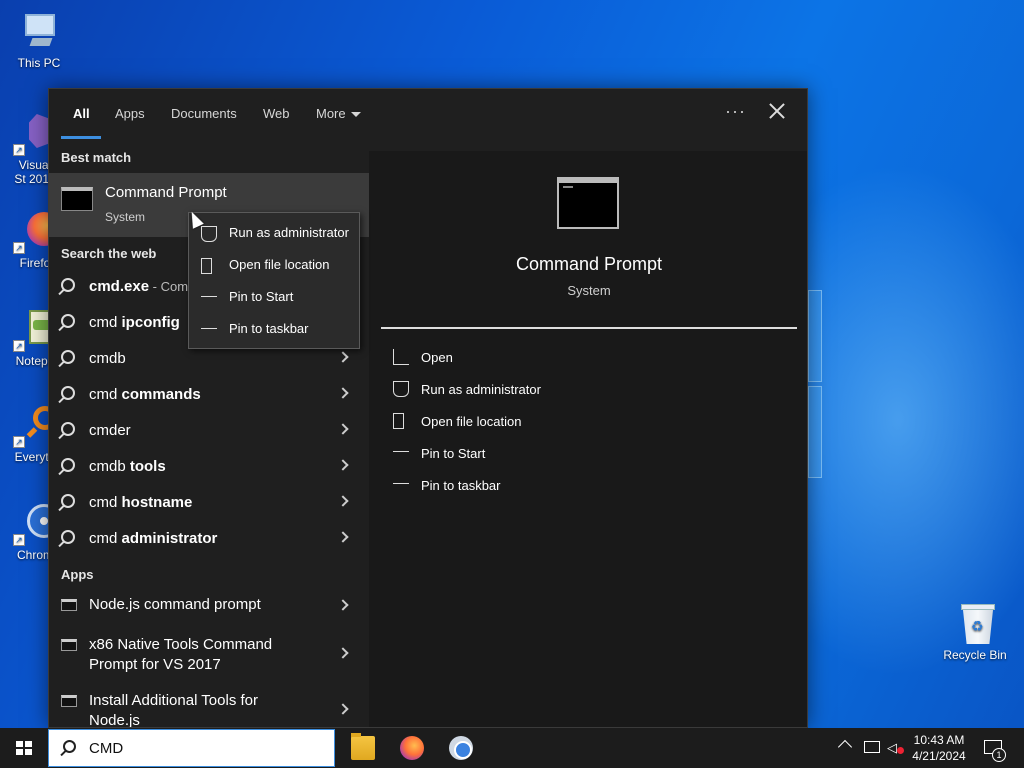 The image size is (1024, 768). I want to click on context-menu-item-pin-to-start: Pin to Start, so click(274, 297).